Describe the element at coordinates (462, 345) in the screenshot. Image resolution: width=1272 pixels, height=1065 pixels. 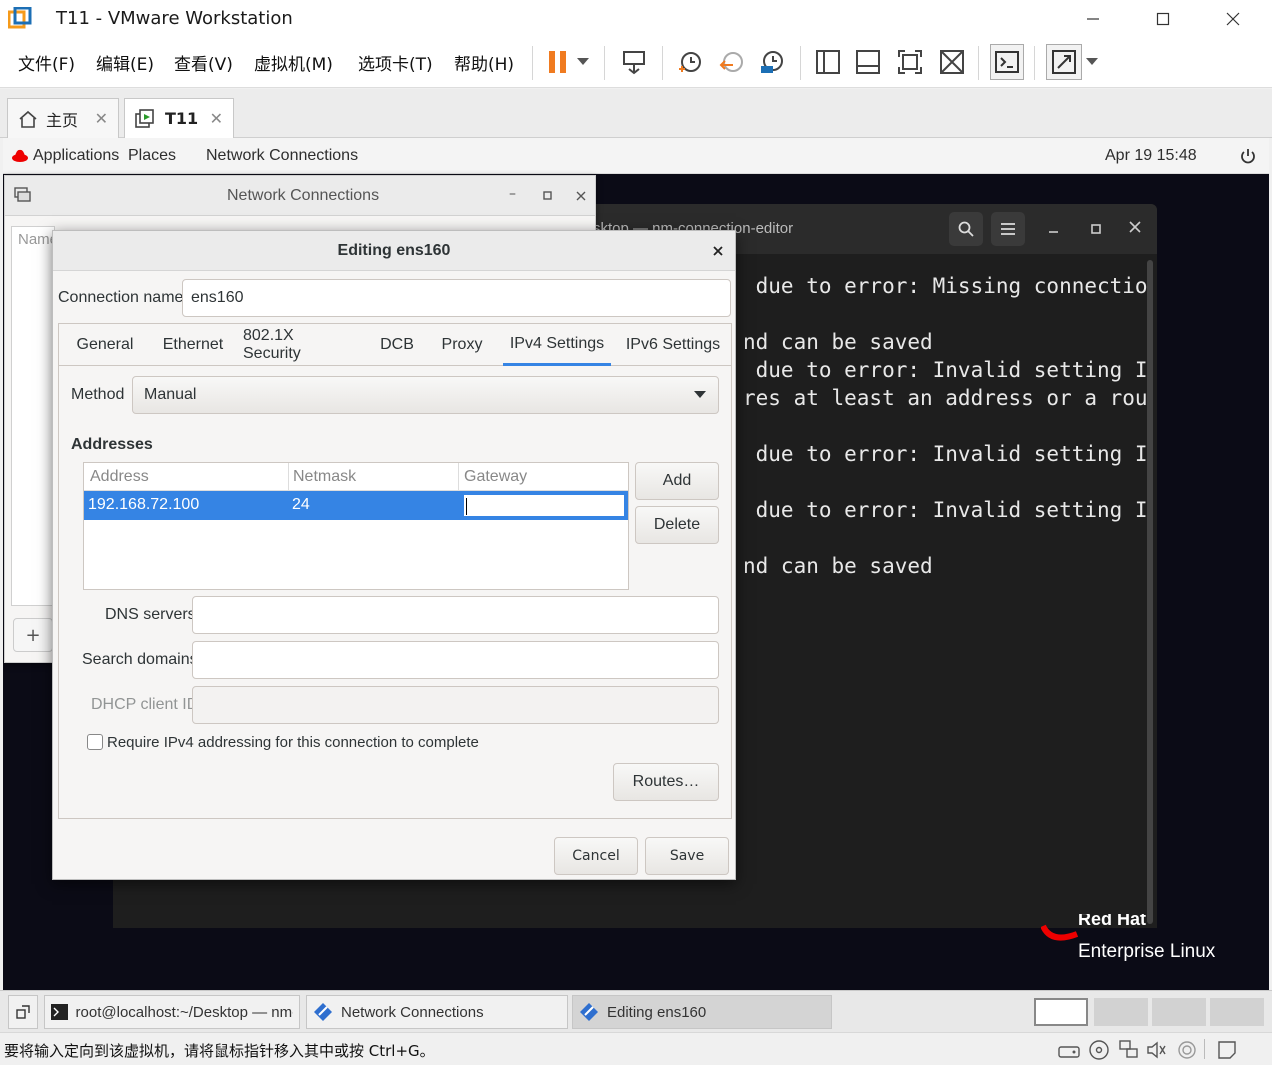
I see `tab-proxy: Proxy` at that location.